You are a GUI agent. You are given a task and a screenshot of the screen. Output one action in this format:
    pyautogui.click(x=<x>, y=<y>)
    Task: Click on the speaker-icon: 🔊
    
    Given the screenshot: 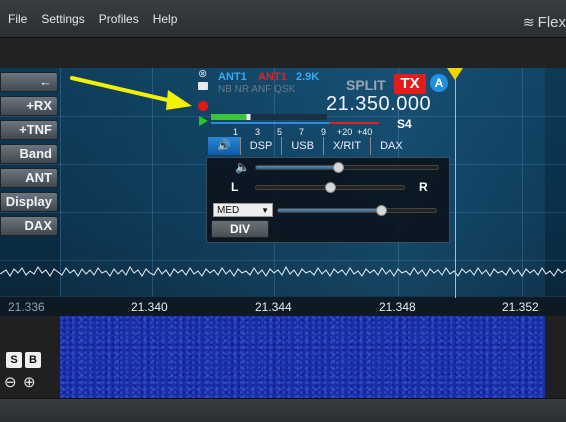 What is the action you would take?
    pyautogui.click(x=224, y=146)
    